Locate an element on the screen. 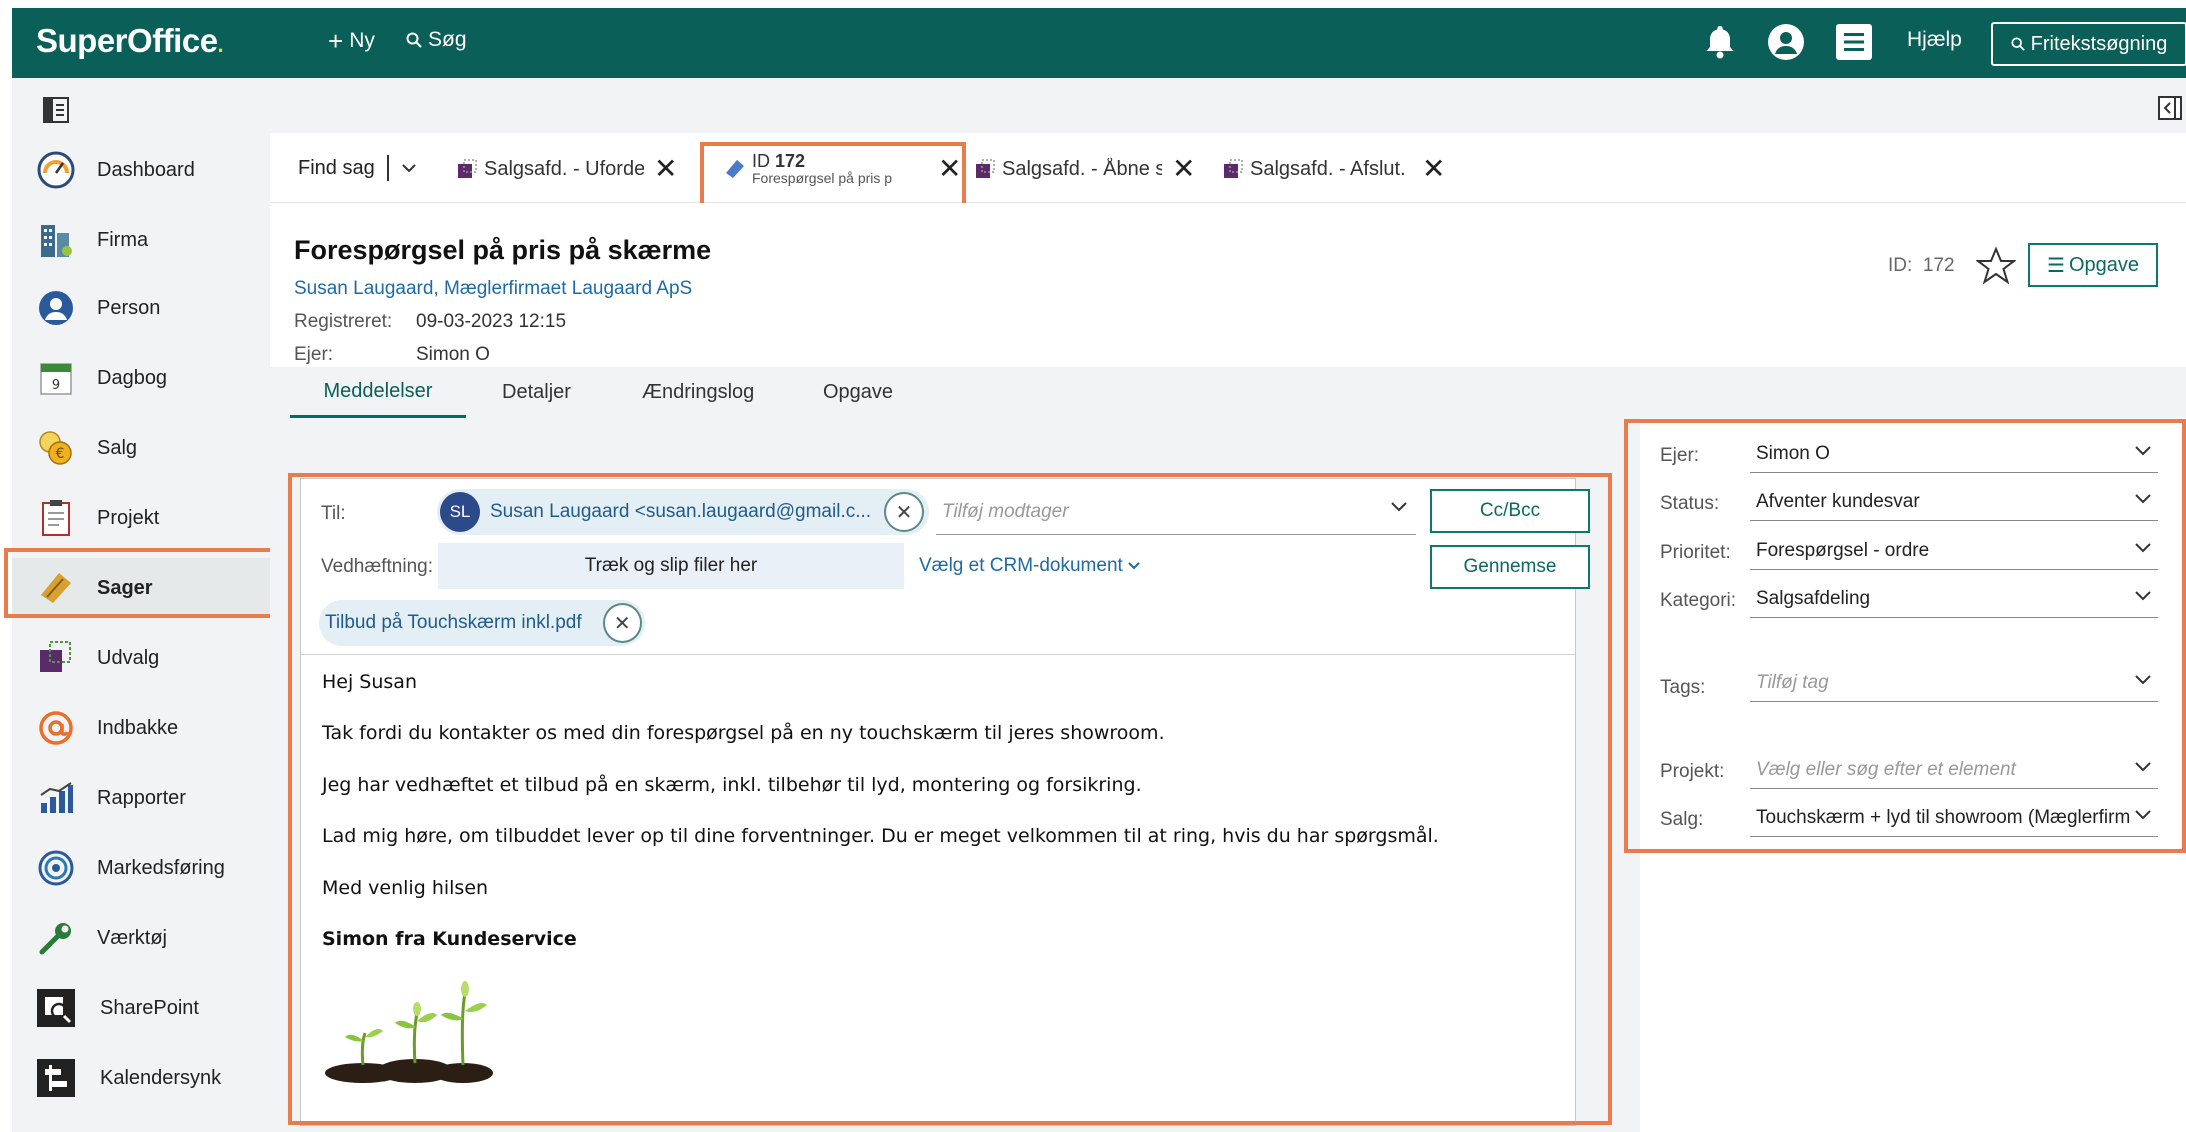  dashboard-gauge-icon is located at coordinates (56, 170).